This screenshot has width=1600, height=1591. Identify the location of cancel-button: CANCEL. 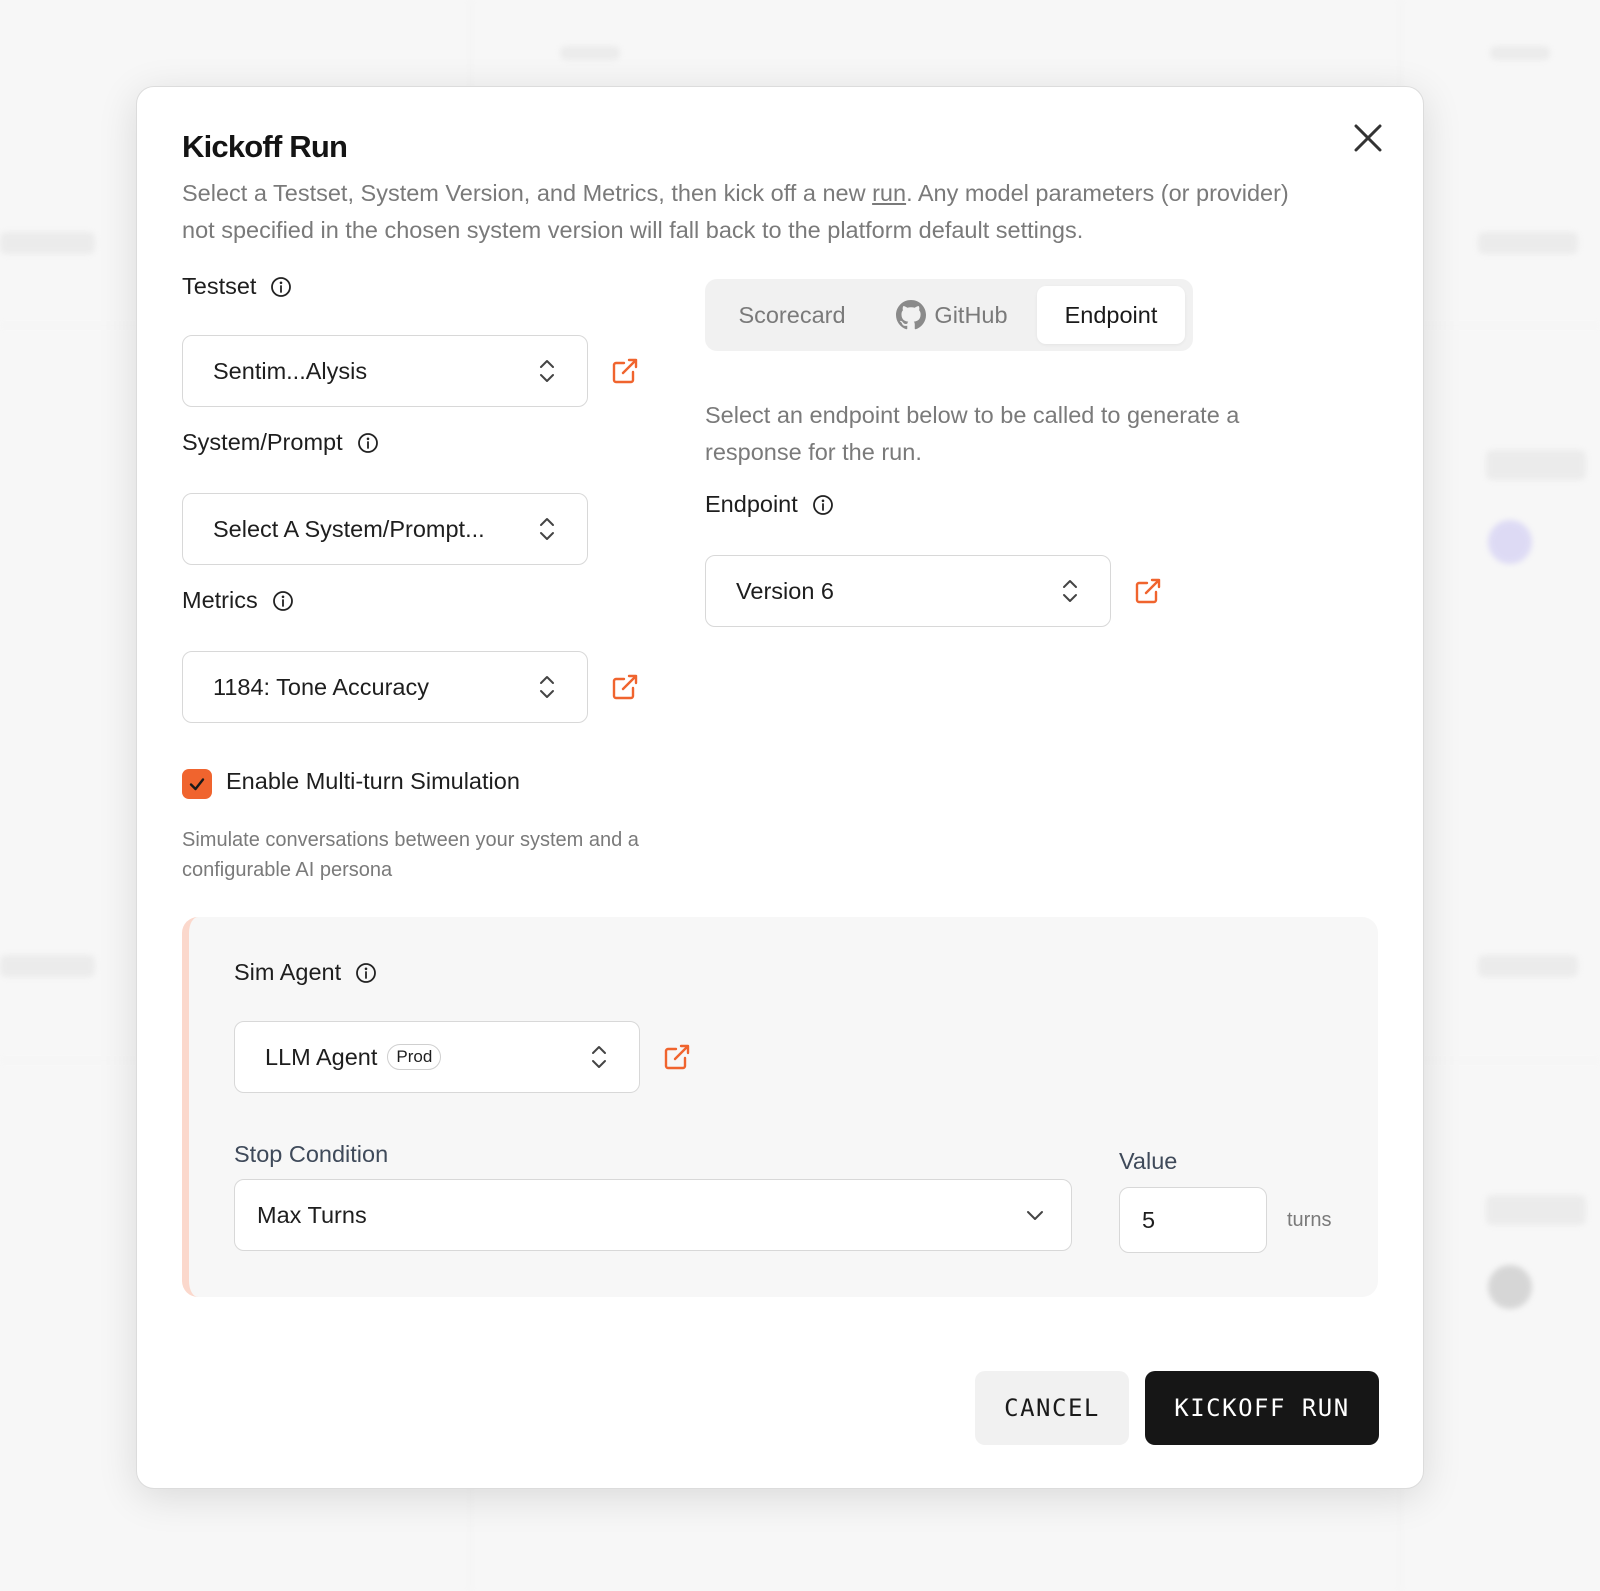
(1052, 1408).